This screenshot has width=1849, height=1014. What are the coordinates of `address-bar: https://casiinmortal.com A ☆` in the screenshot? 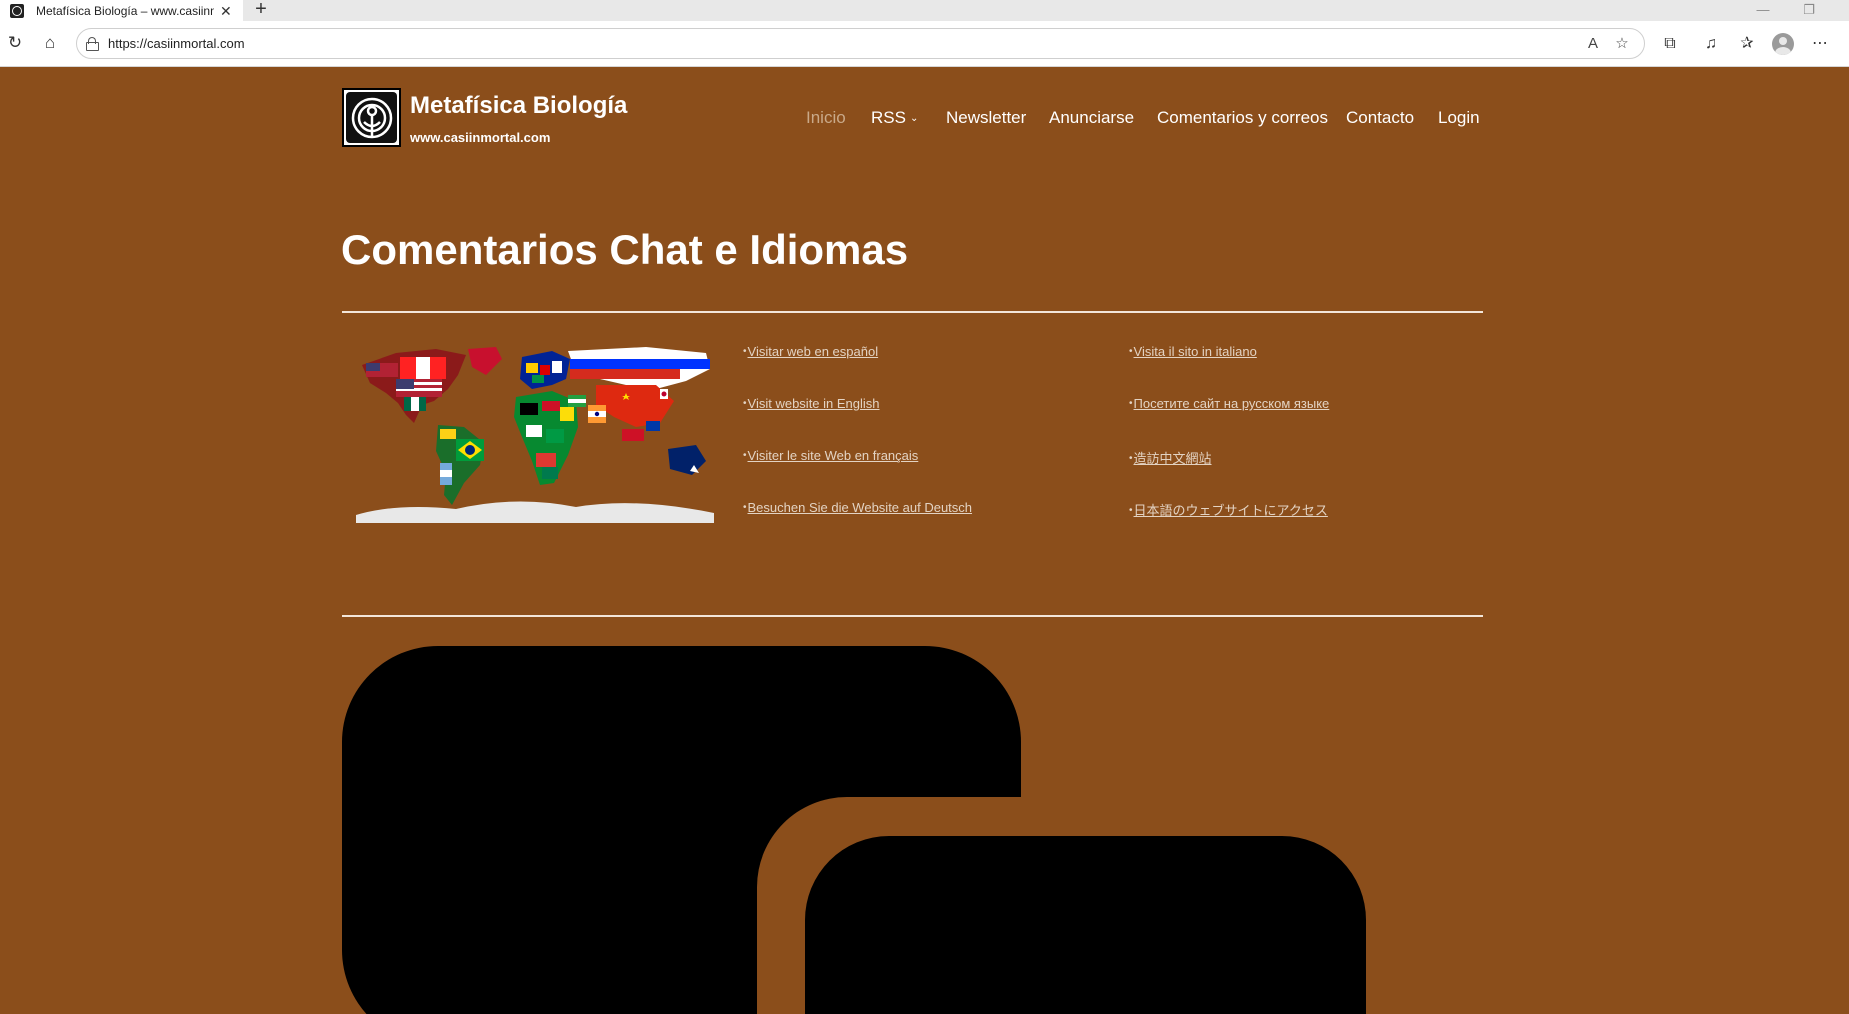 It's located at (860, 43).